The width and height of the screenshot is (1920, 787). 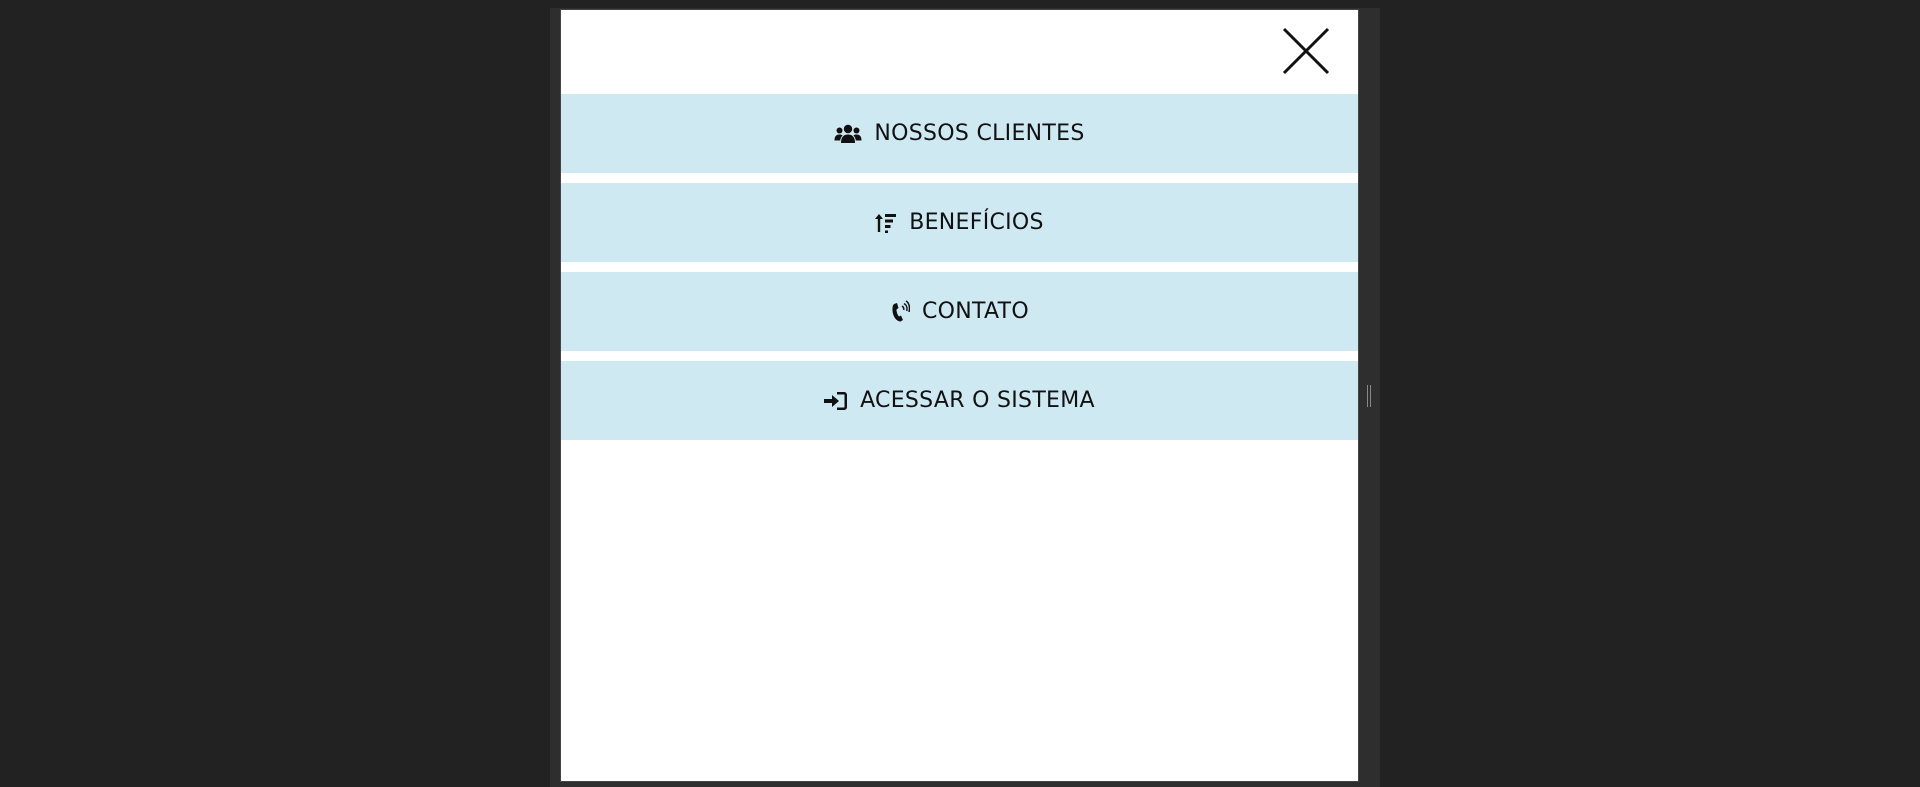 I want to click on menu-item-label: CONTATO, so click(x=975, y=311).